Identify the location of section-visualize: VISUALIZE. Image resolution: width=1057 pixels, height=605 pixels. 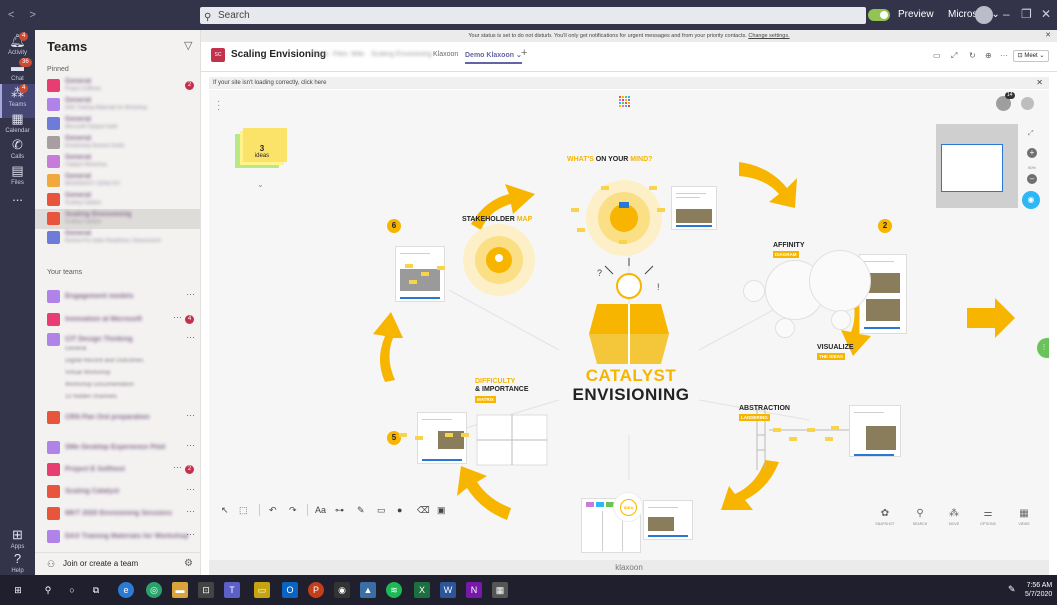
(835, 348).